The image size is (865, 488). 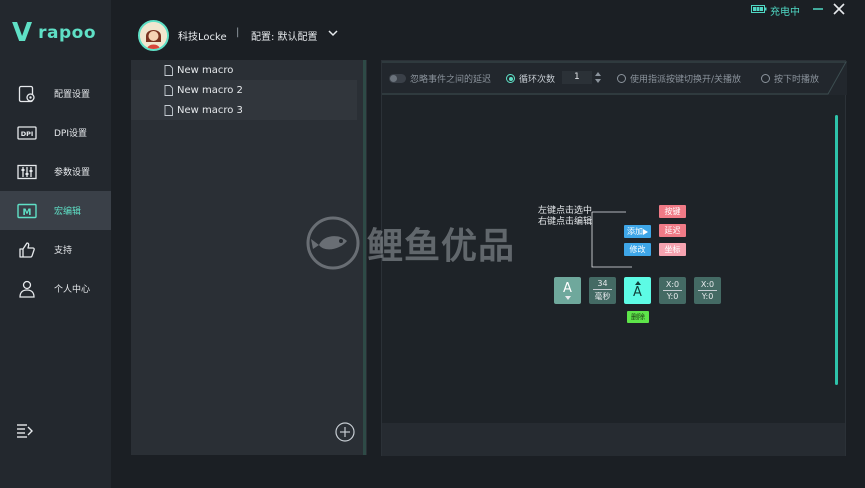 I want to click on loop-count-label: 循环次数, so click(x=537, y=80).